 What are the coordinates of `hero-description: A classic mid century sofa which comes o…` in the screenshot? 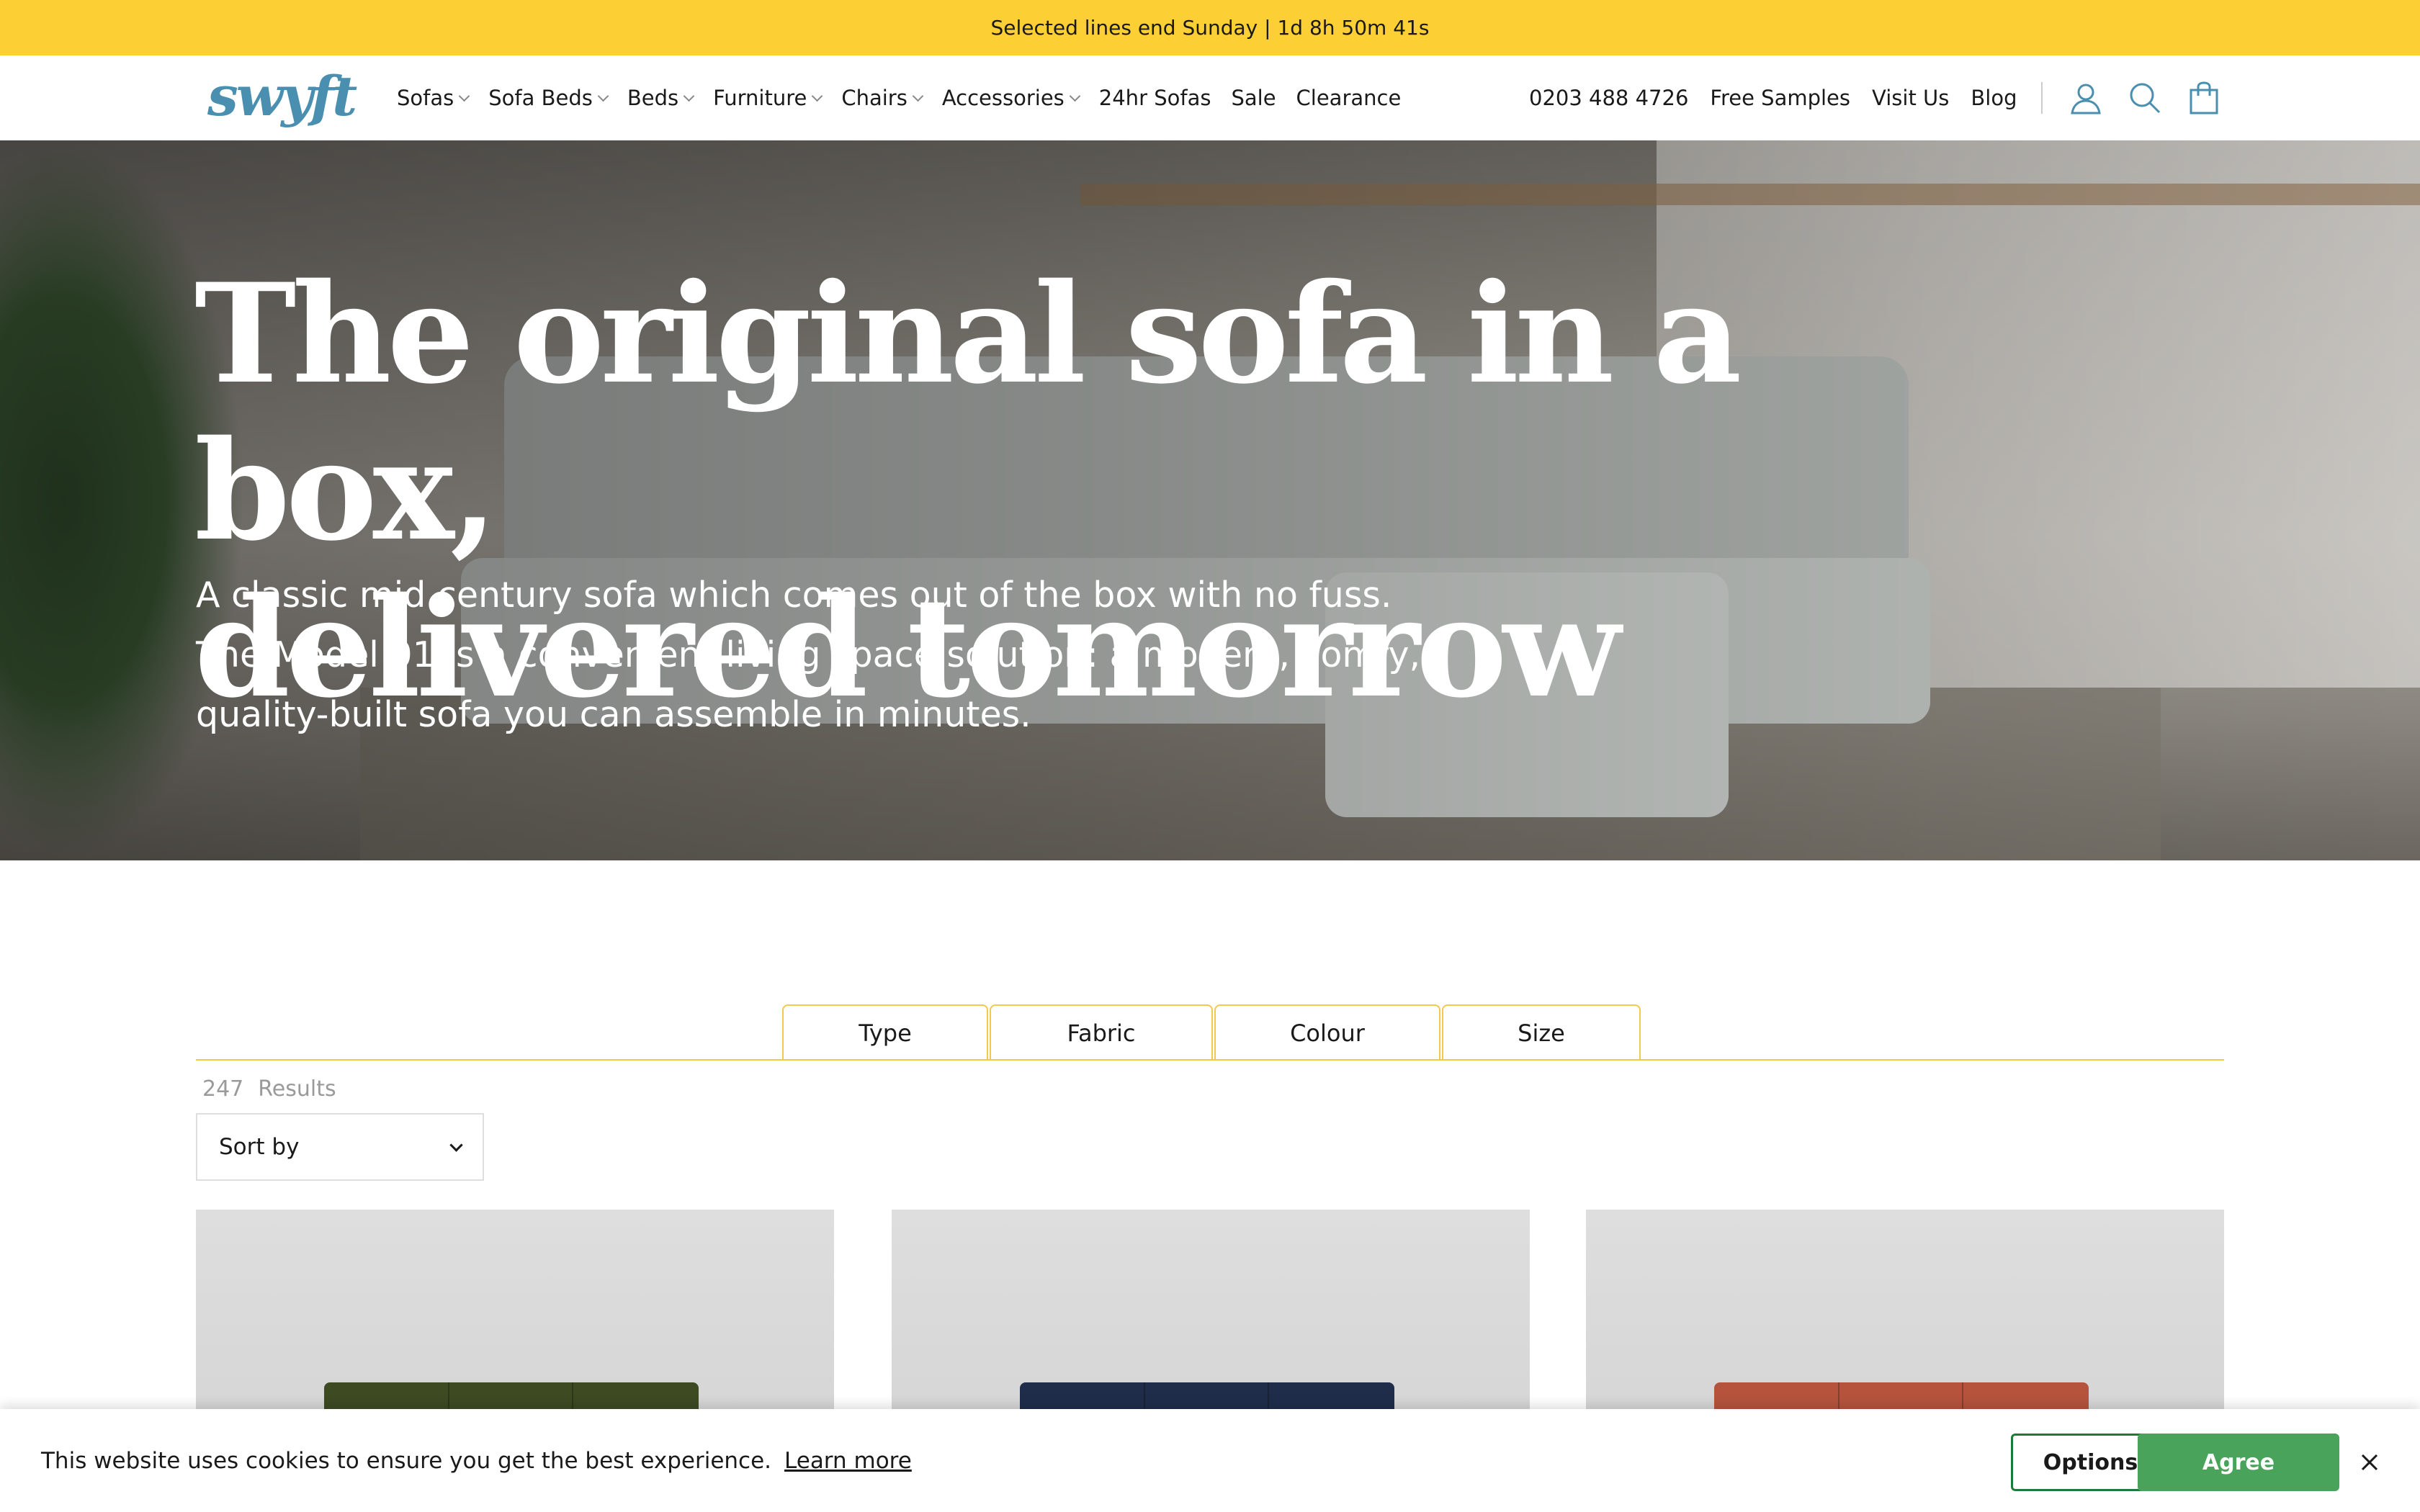 It's located at (826, 654).